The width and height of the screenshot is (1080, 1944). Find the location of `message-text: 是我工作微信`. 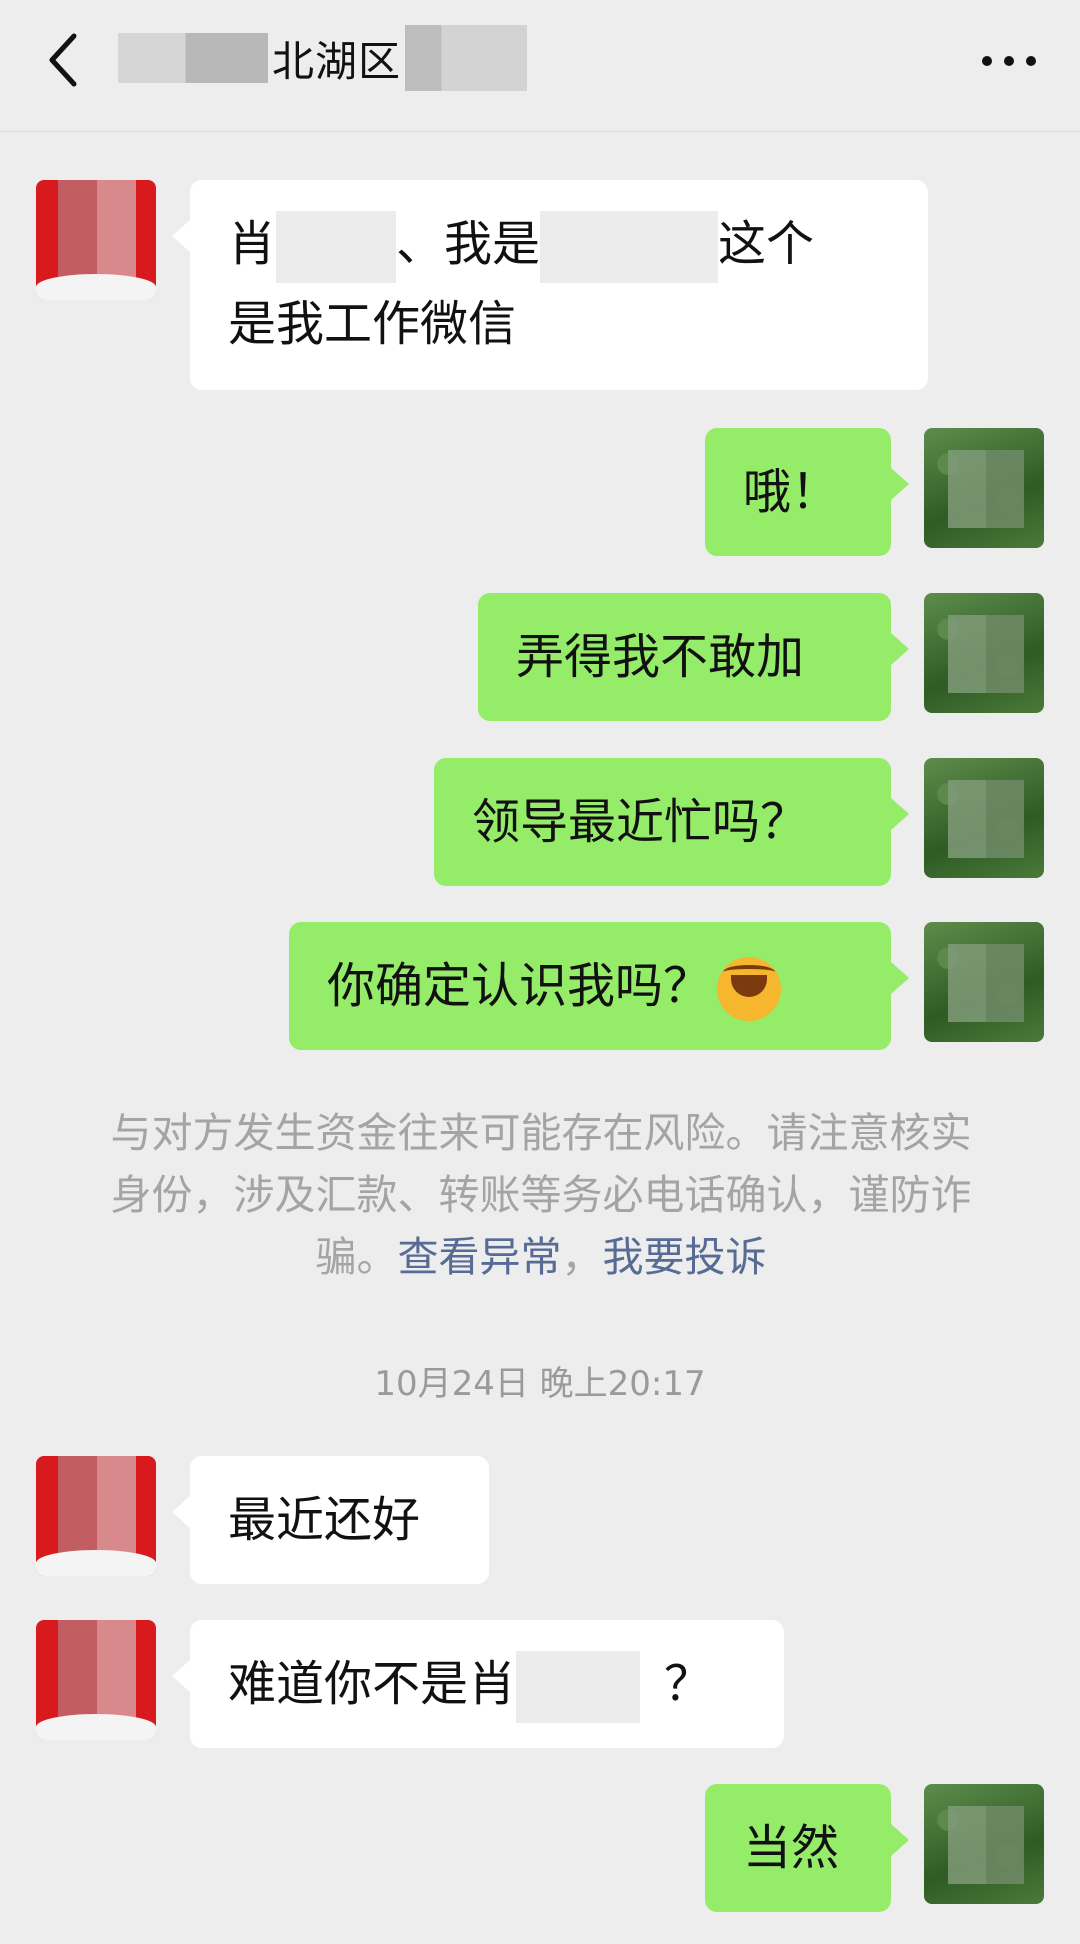

message-text: 是我工作微信 is located at coordinates (372, 324).